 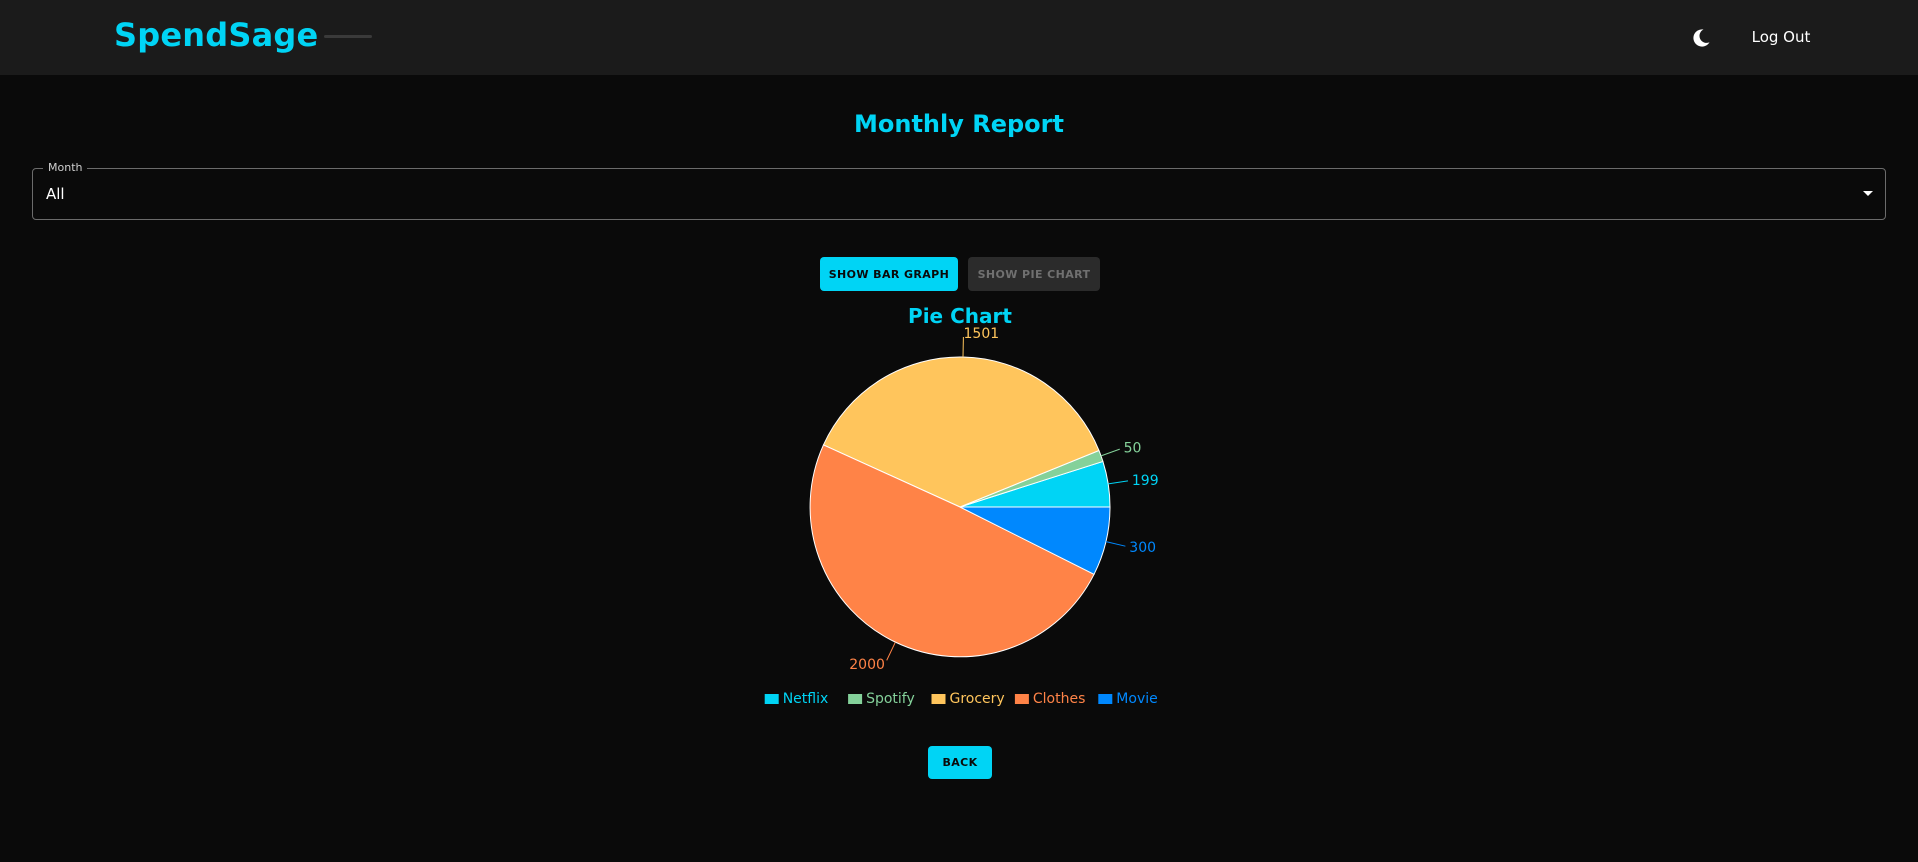 What do you see at coordinates (889, 274) in the screenshot?
I see `show-bar-graph-button: SHOW BAR GRAPH` at bounding box center [889, 274].